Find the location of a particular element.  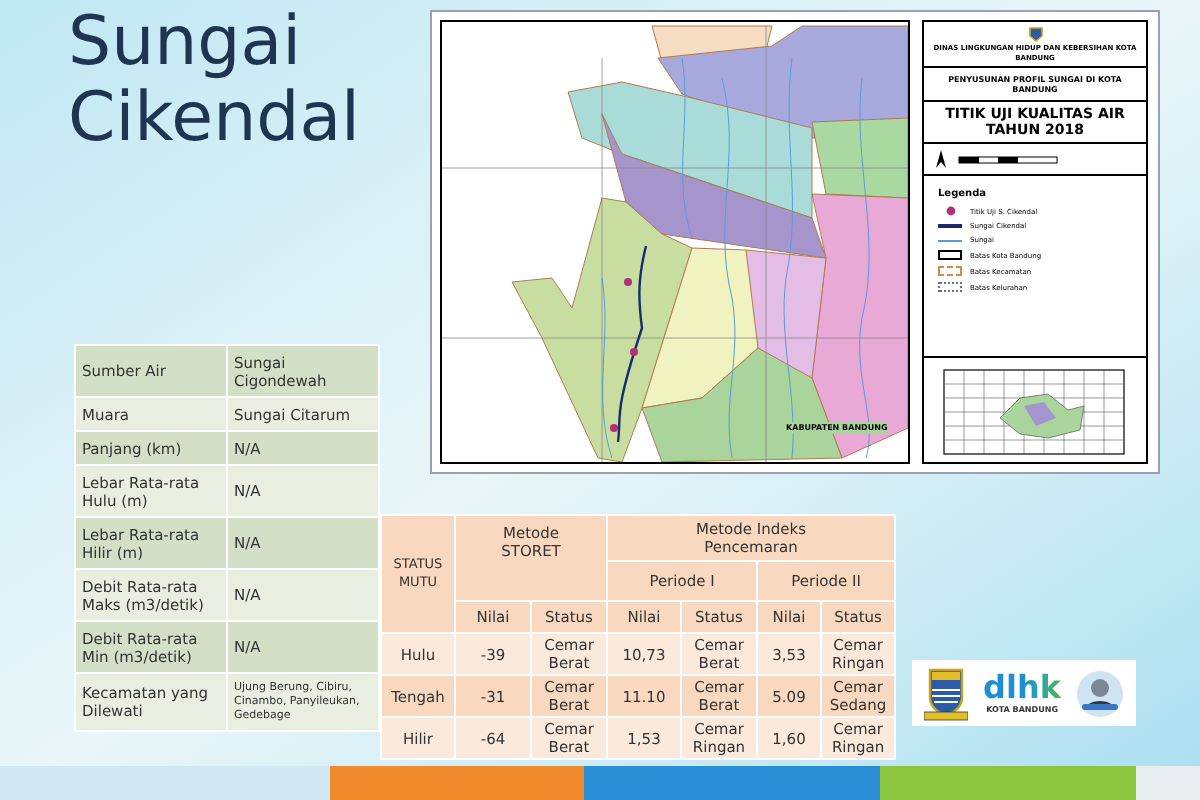

north-arrow-icon is located at coordinates (941, 159).